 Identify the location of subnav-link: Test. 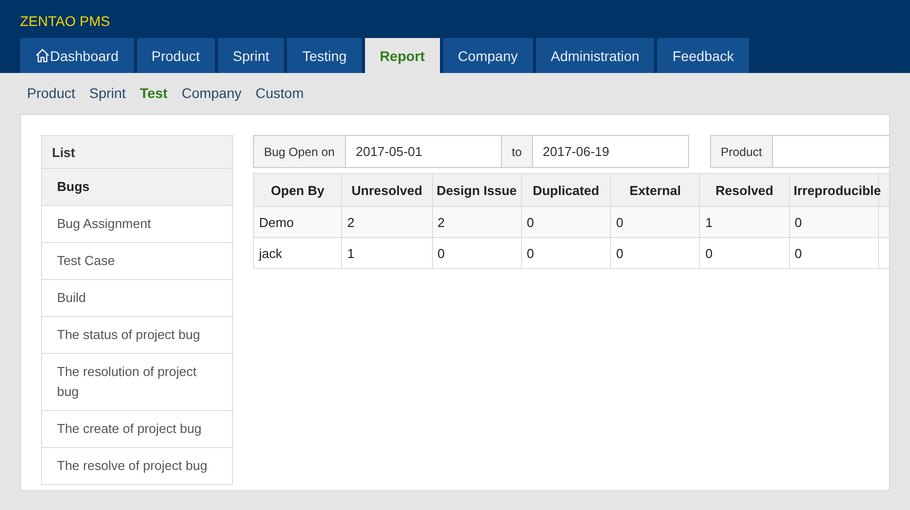
(154, 99).